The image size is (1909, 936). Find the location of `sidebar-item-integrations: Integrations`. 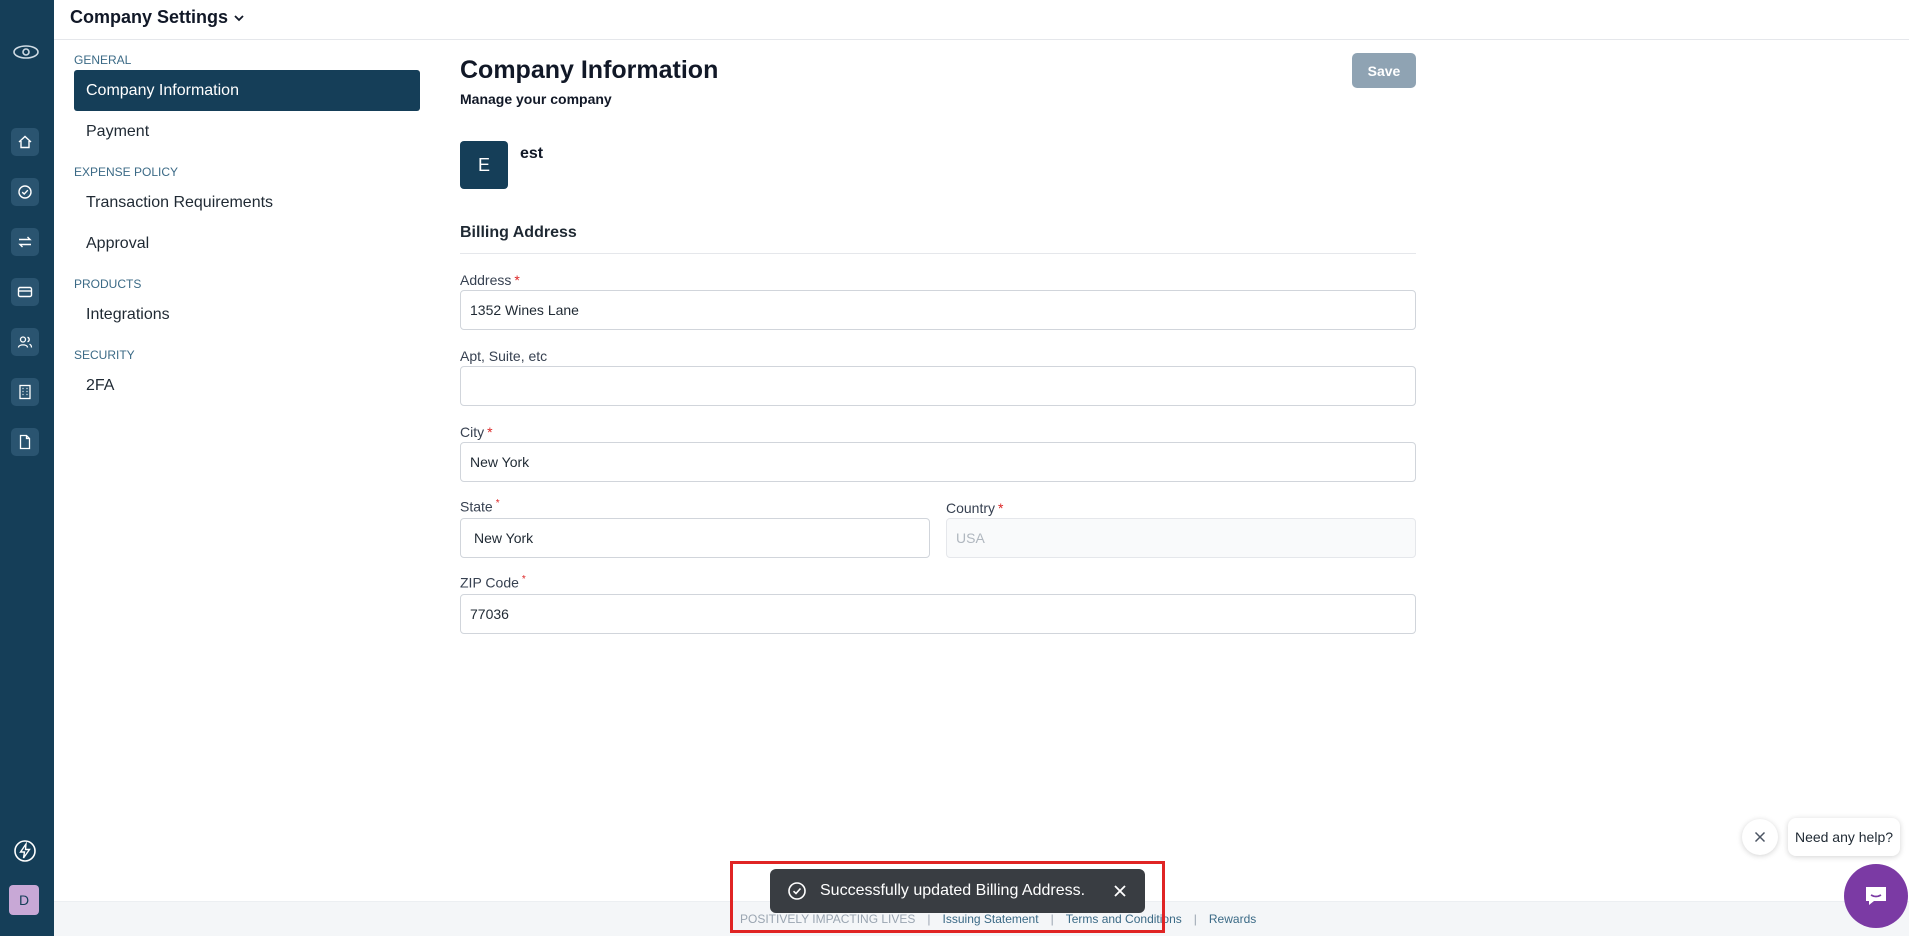

sidebar-item-integrations: Integrations is located at coordinates (247, 314).